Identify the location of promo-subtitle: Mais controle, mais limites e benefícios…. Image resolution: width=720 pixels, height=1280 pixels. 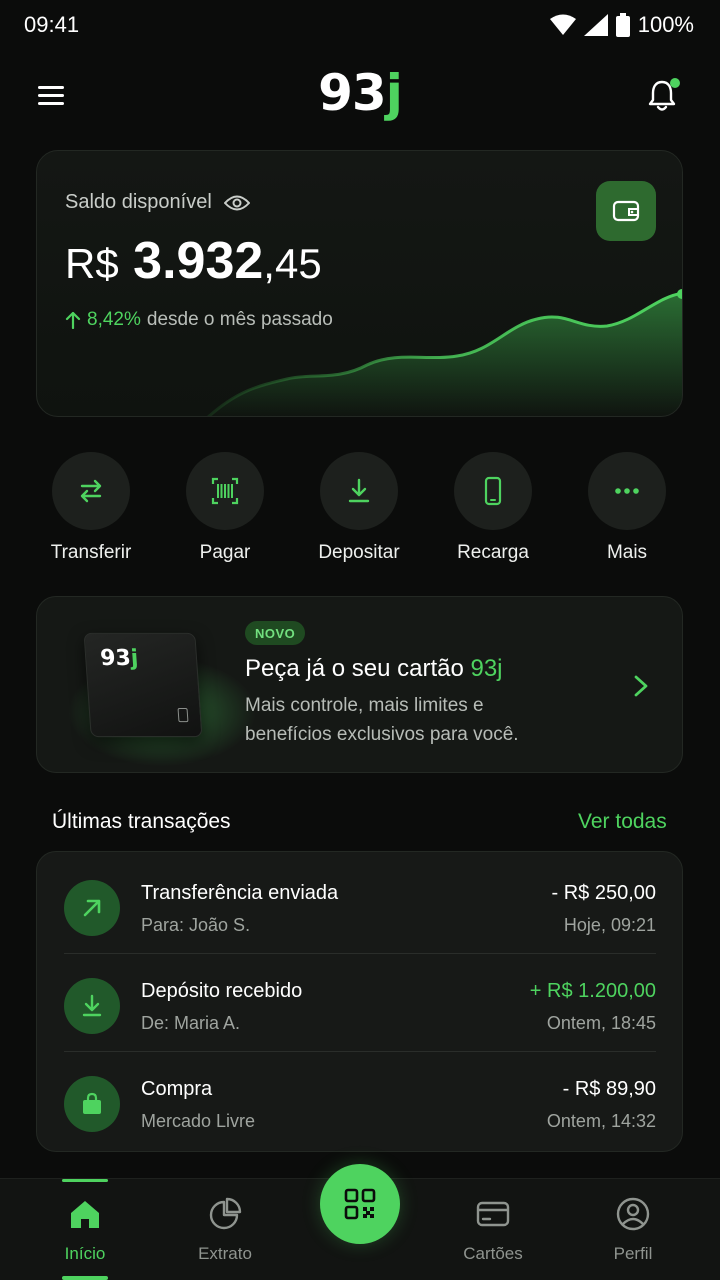
(382, 720).